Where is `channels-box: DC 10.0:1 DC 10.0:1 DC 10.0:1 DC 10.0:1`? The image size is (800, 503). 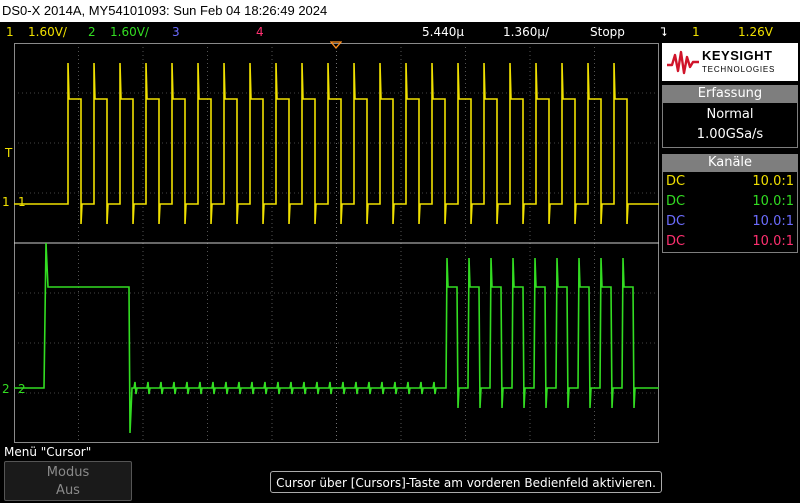 channels-box: DC 10.0:1 DC 10.0:1 DC 10.0:1 DC 10.0:1 is located at coordinates (730, 212).